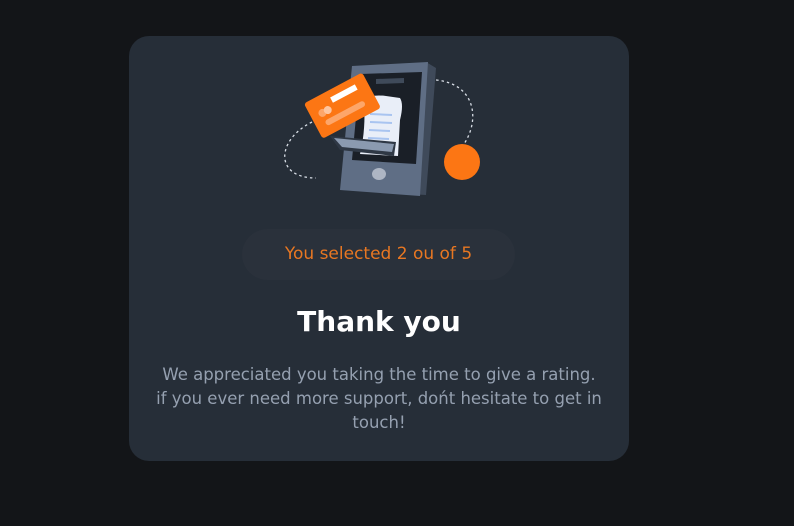 The height and width of the screenshot is (526, 794). Describe the element at coordinates (462, 162) in the screenshot. I see `orange-dot` at that location.